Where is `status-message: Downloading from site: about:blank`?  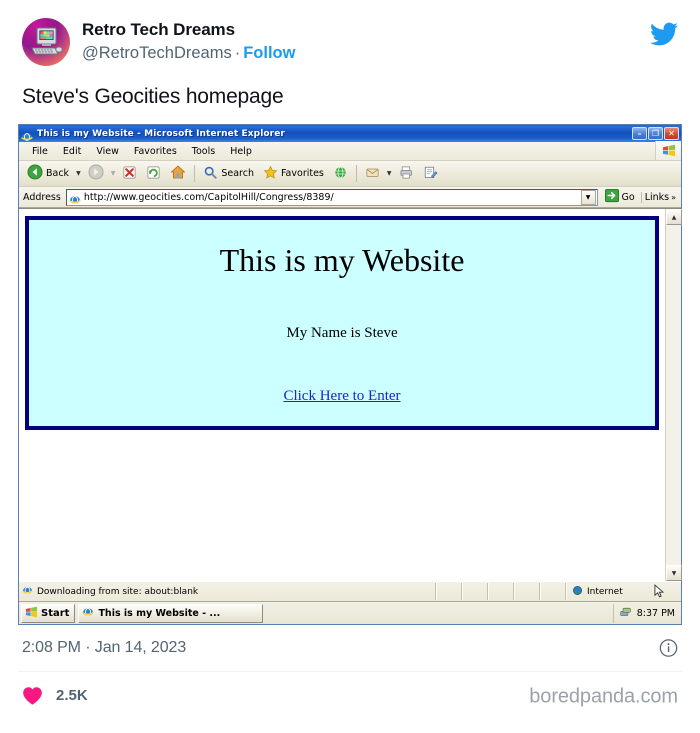 status-message: Downloading from site: about:blank is located at coordinates (118, 591).